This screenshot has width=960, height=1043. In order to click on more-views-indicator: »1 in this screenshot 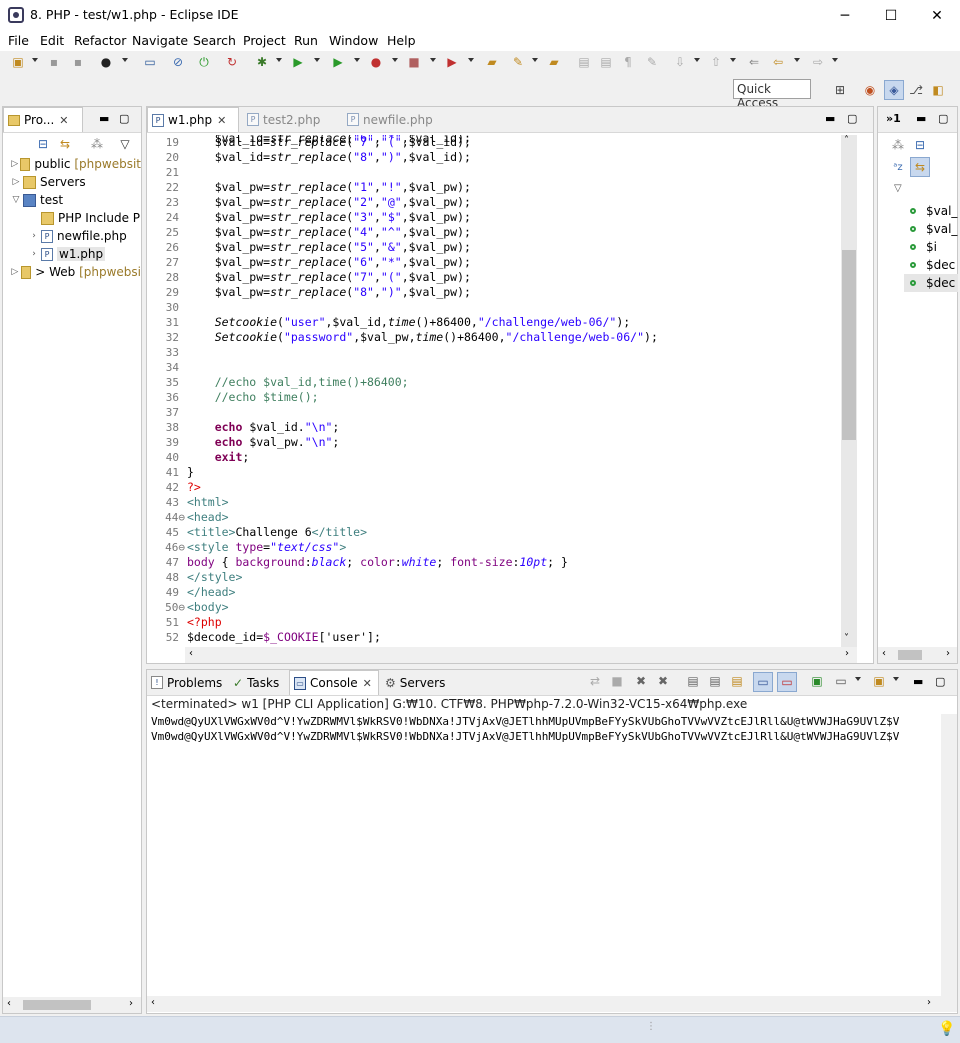, I will do `click(893, 118)`.